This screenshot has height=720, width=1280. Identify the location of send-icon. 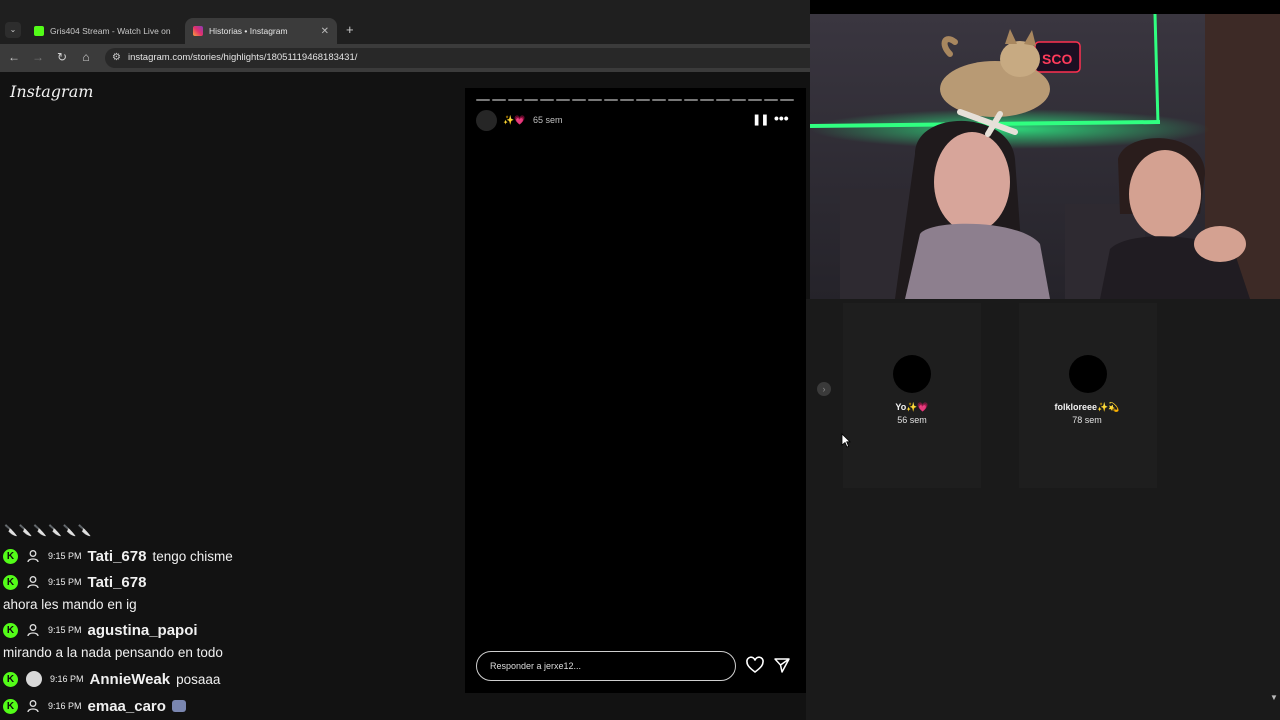
(782, 665).